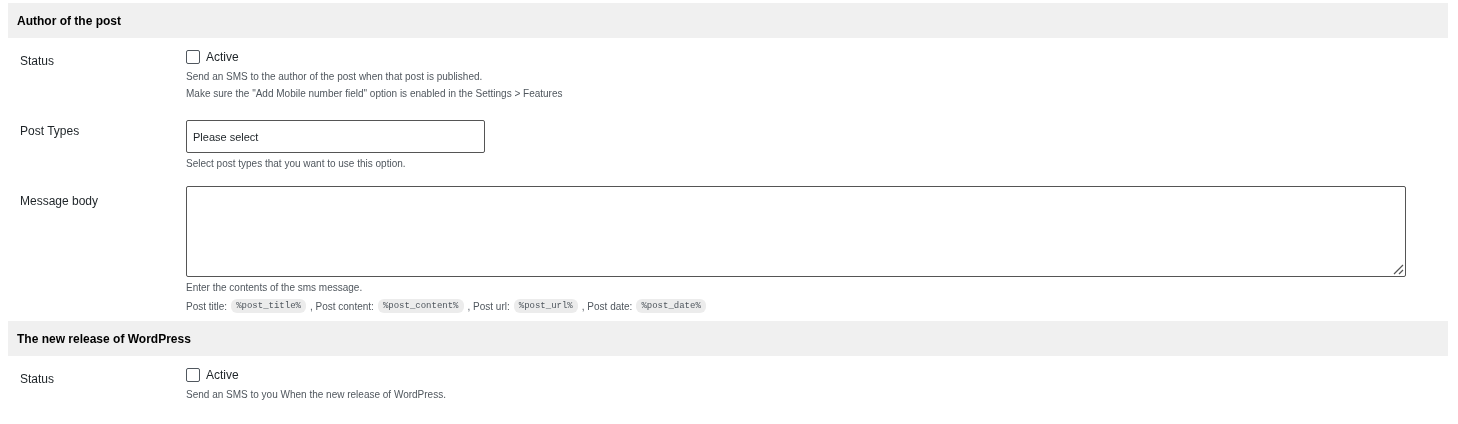  What do you see at coordinates (488, 306) in the screenshot?
I see `variable-label: , Post url:` at bounding box center [488, 306].